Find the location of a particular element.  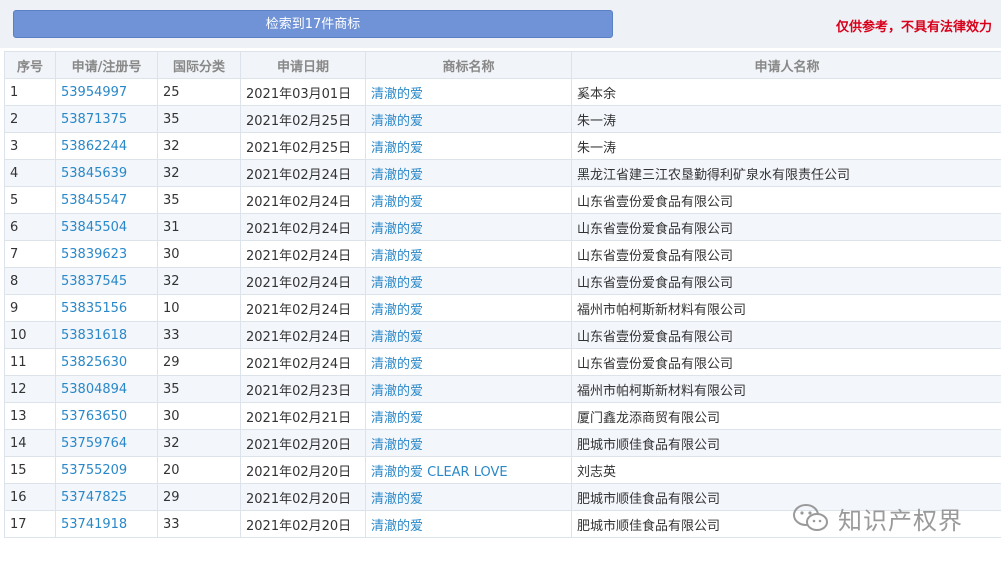

cell-class: 10 is located at coordinates (199, 308).